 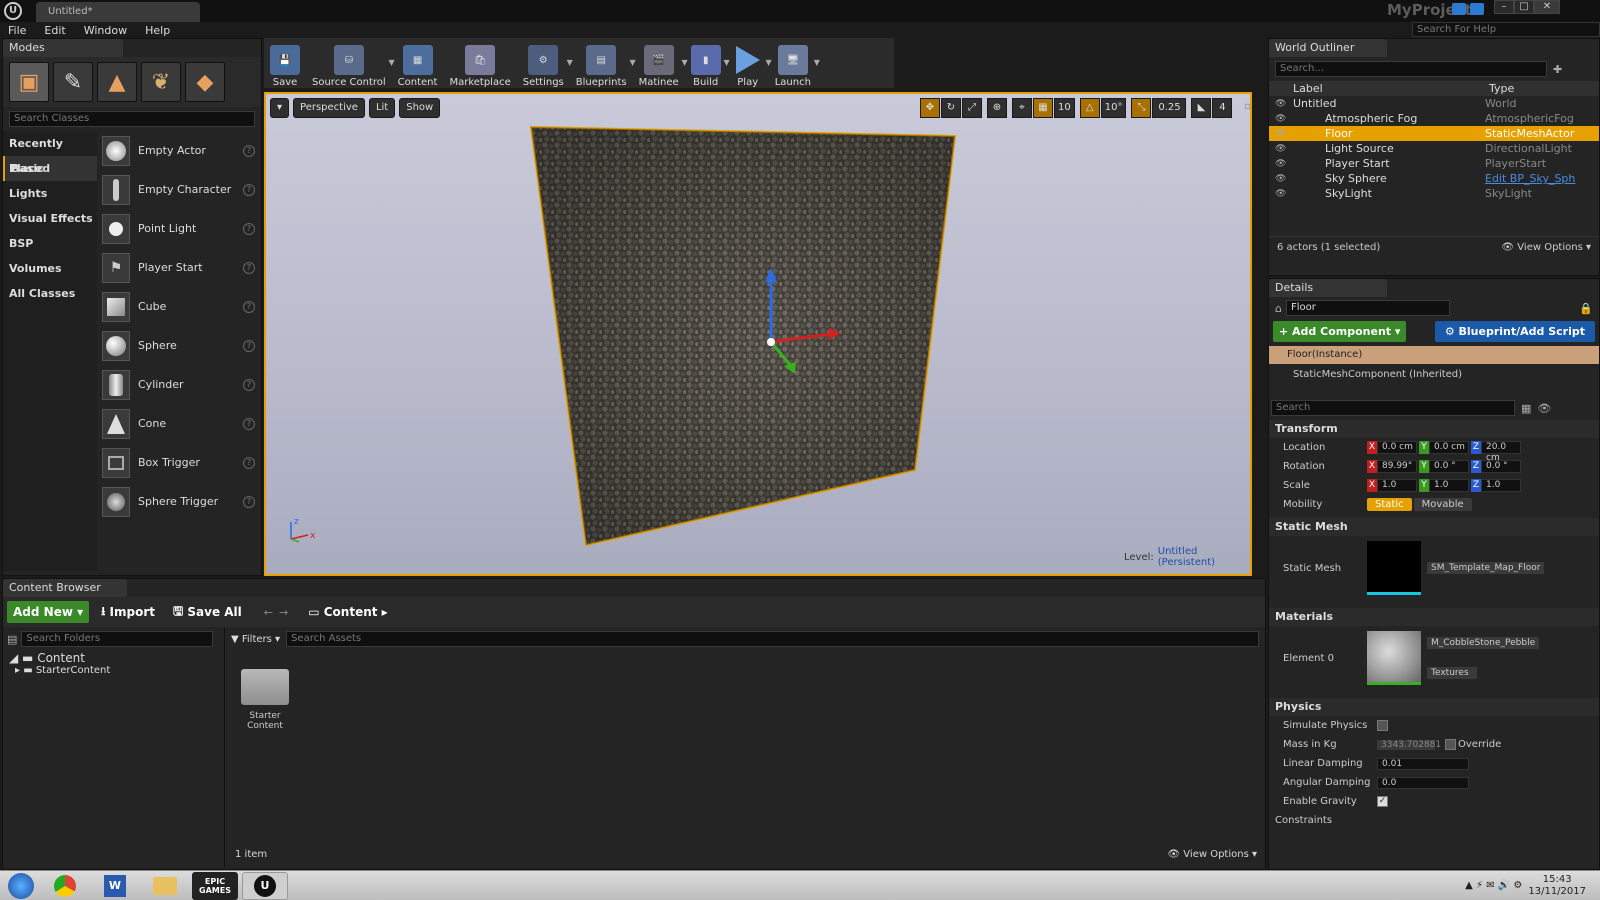 What do you see at coordinates (1501, 485) in the screenshot?
I see `scale-z-field: 1.0` at bounding box center [1501, 485].